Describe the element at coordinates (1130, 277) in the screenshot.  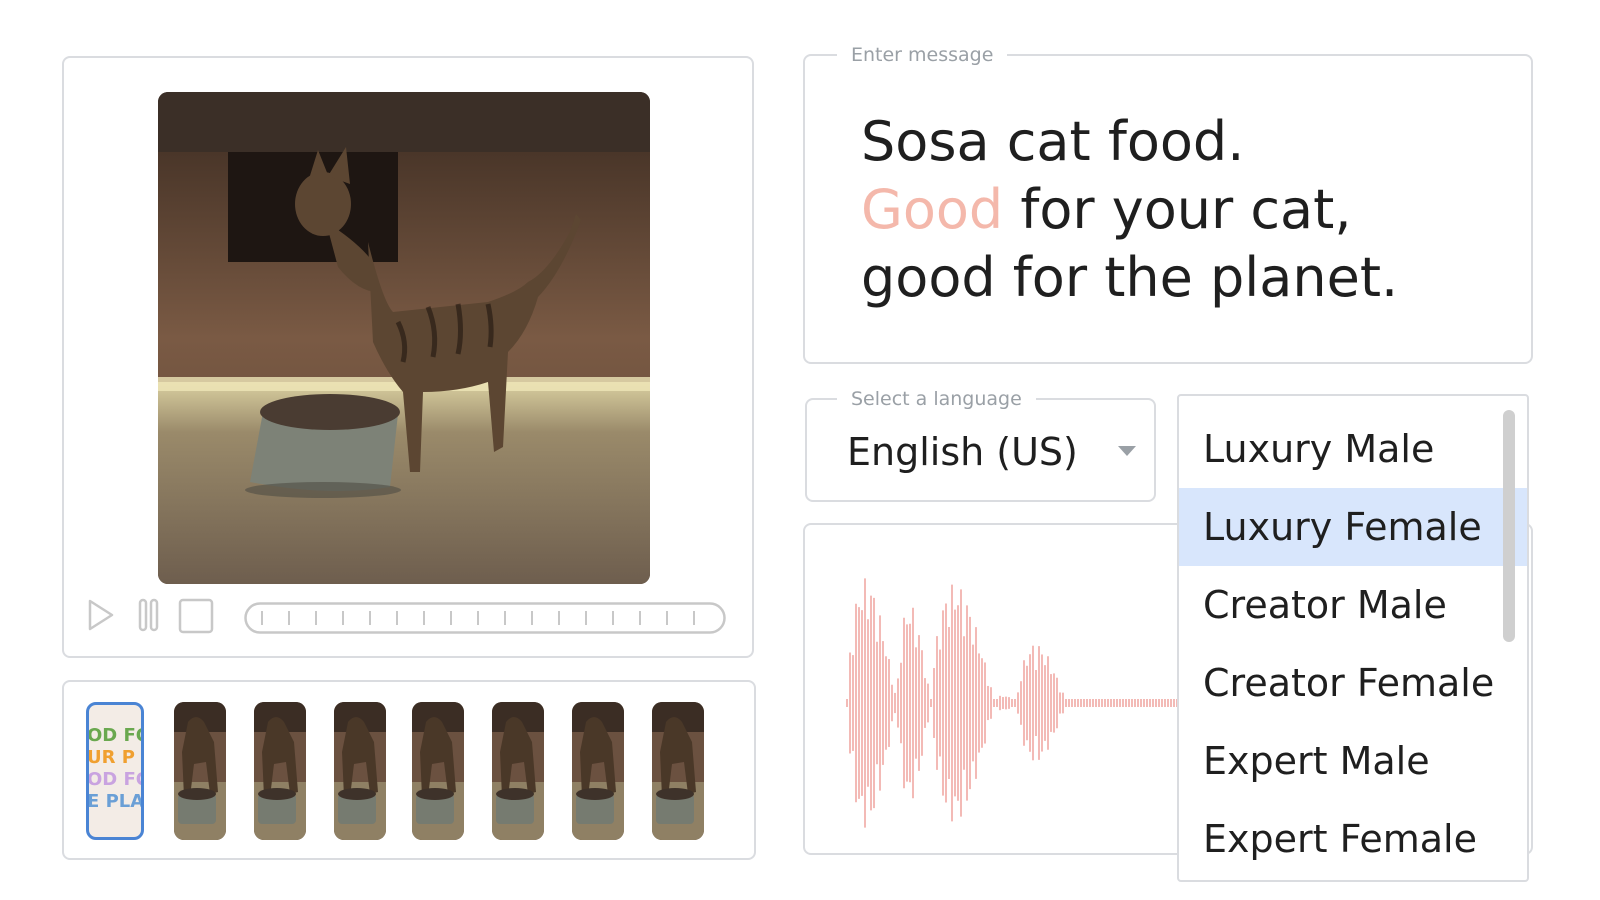
I see `message-line-3: good for the planet.` at that location.